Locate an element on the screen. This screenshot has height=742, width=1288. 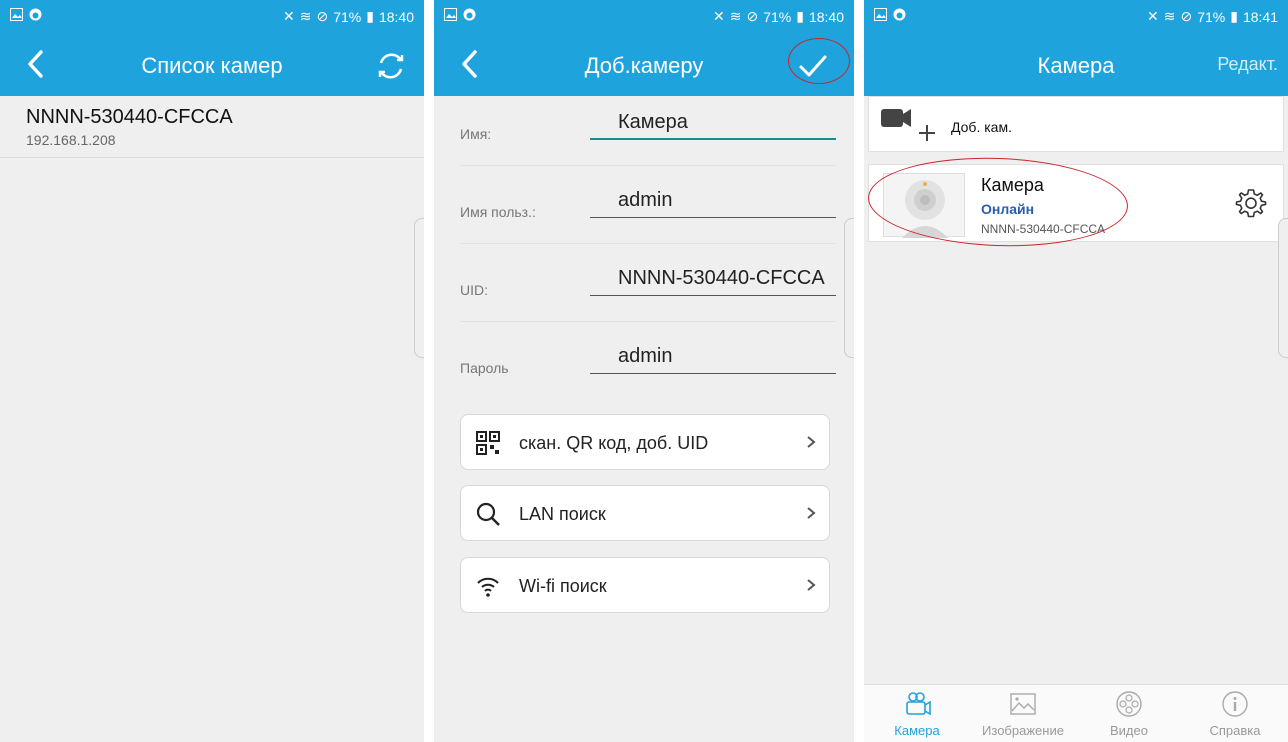
tab-label: Видео is located at coordinates (1129, 730).